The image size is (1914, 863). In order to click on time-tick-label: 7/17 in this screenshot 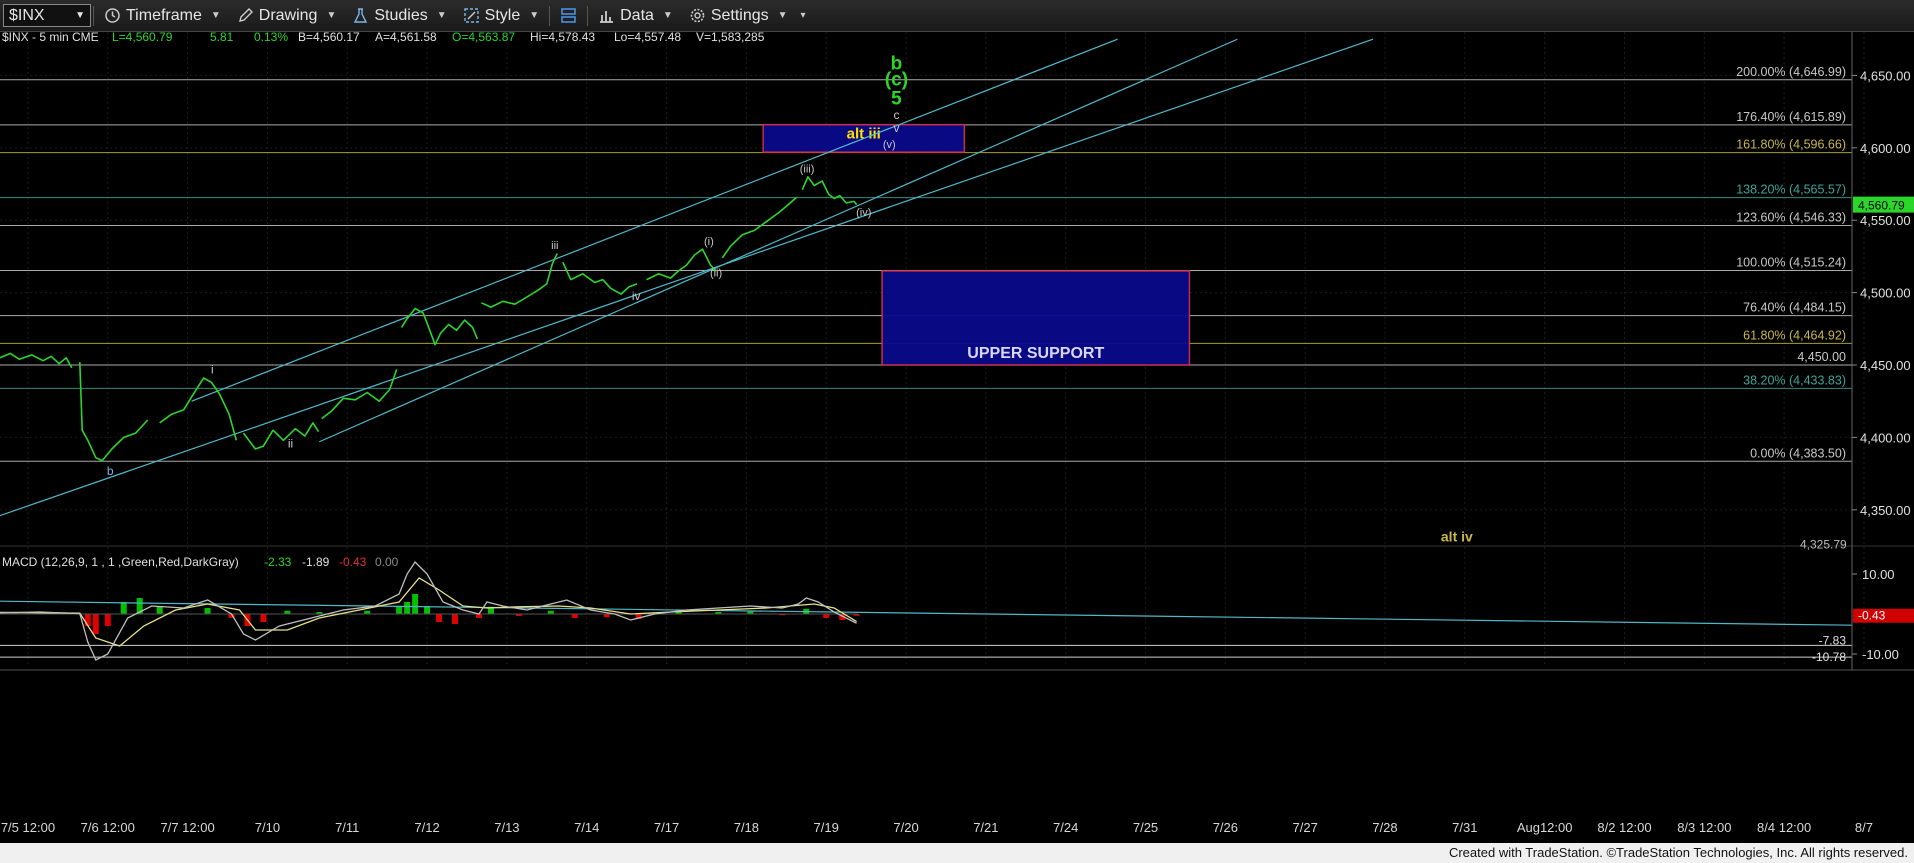, I will do `click(666, 827)`.